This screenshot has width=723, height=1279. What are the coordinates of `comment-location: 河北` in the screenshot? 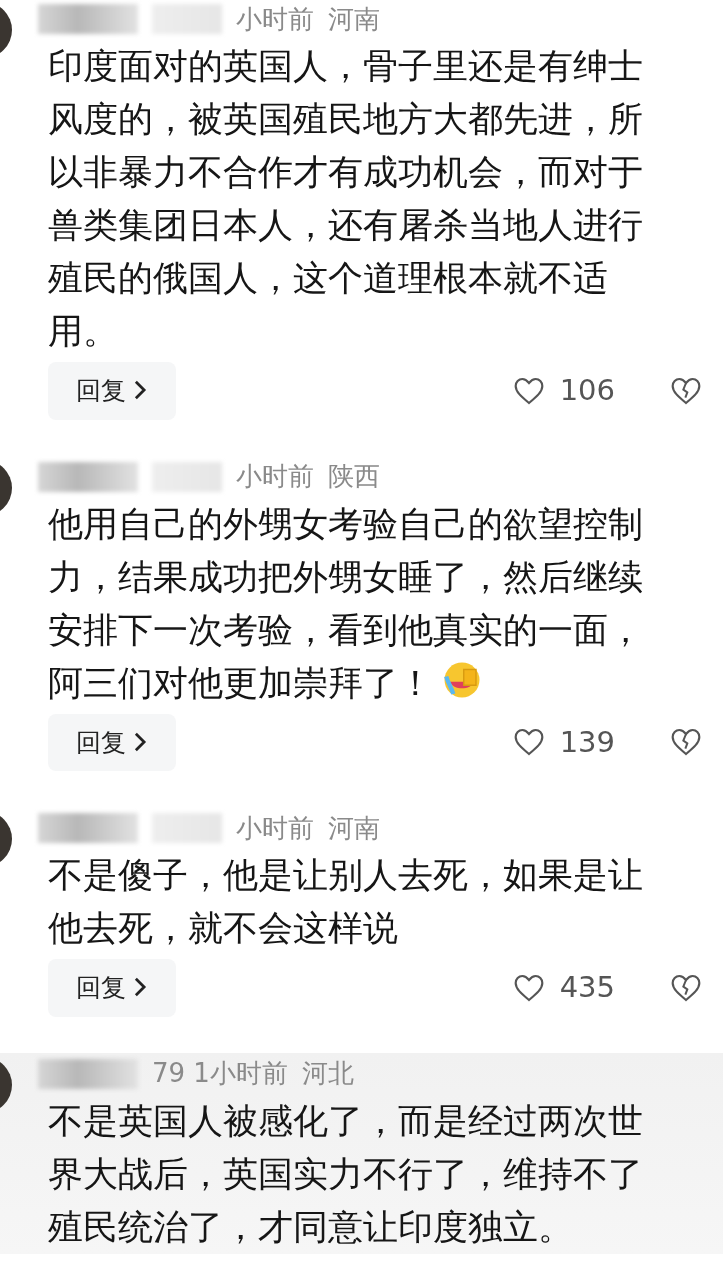 It's located at (327, 1073).